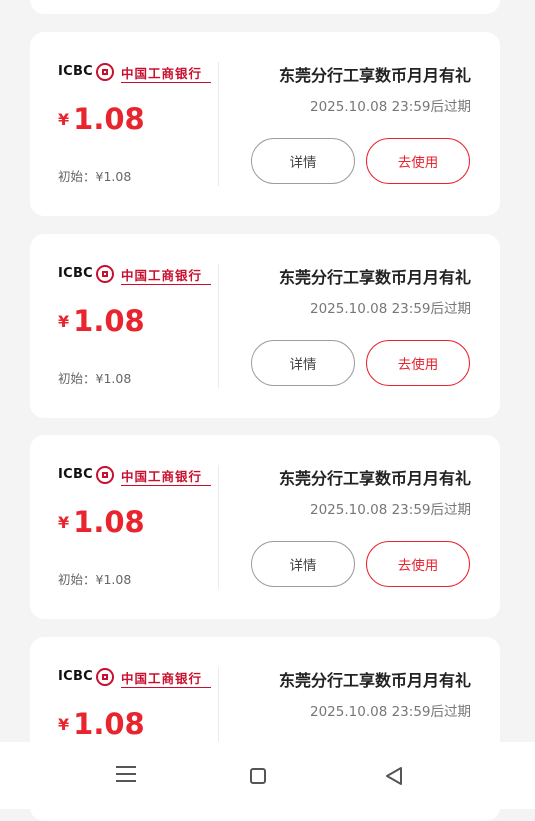 Image resolution: width=535 pixels, height=821 pixels. Describe the element at coordinates (394, 776) in the screenshot. I see `back-triangle-icon` at that location.